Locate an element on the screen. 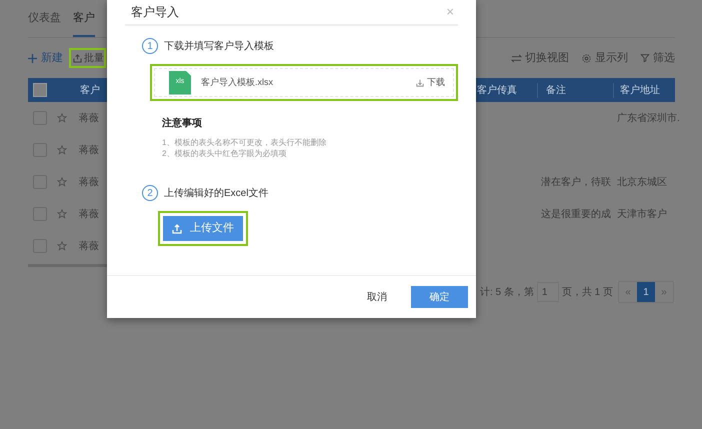 This screenshot has width=702, height=429. step-number: 1 is located at coordinates (150, 46).